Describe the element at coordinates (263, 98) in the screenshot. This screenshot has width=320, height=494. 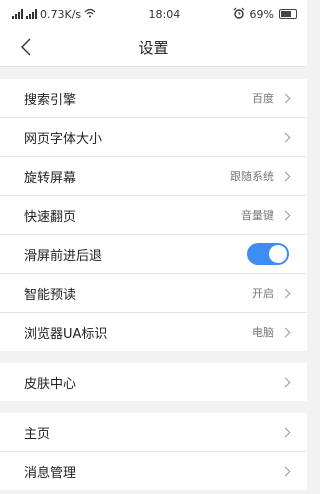
I see `setting-value: 百度` at that location.